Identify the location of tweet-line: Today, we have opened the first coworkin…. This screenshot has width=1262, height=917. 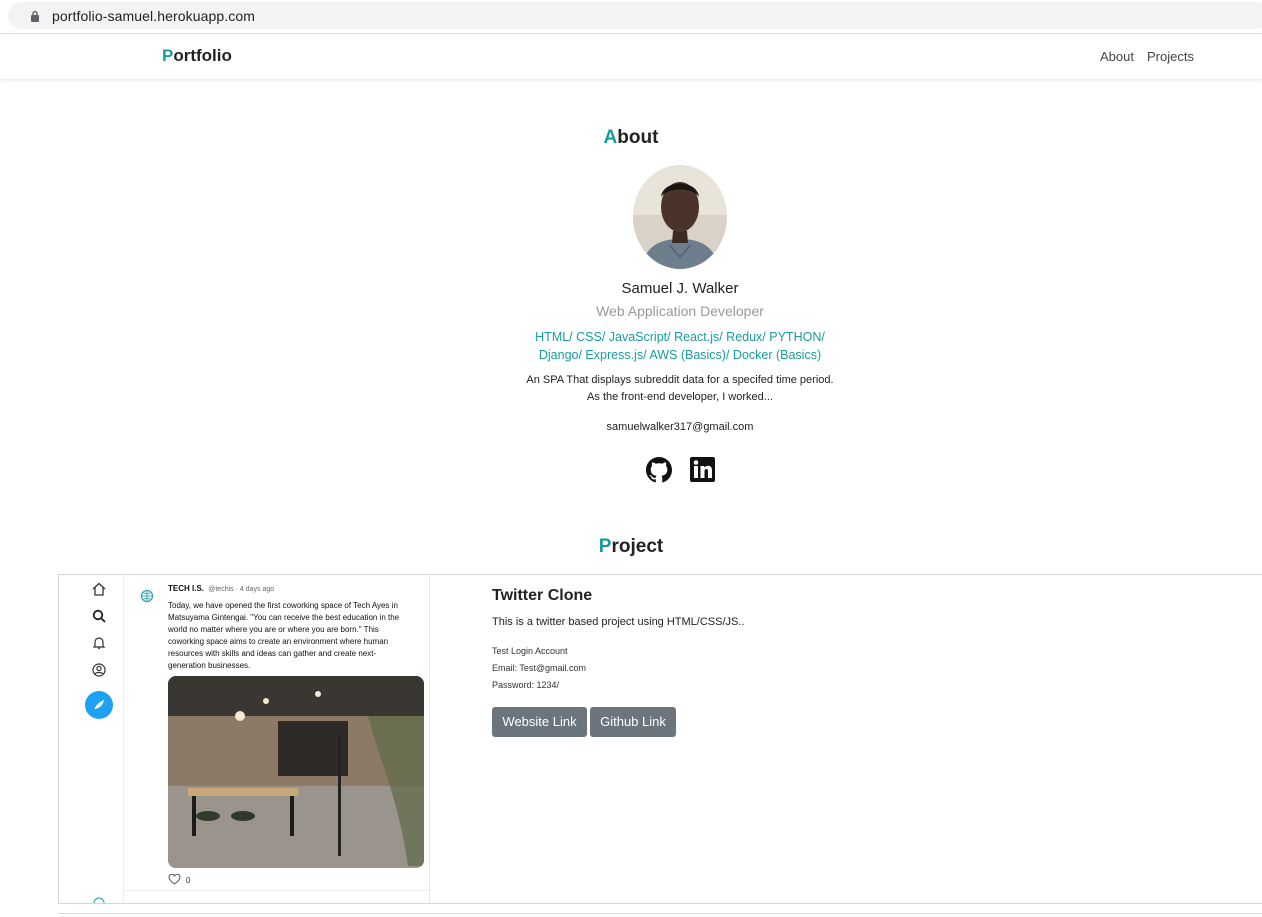
(283, 605).